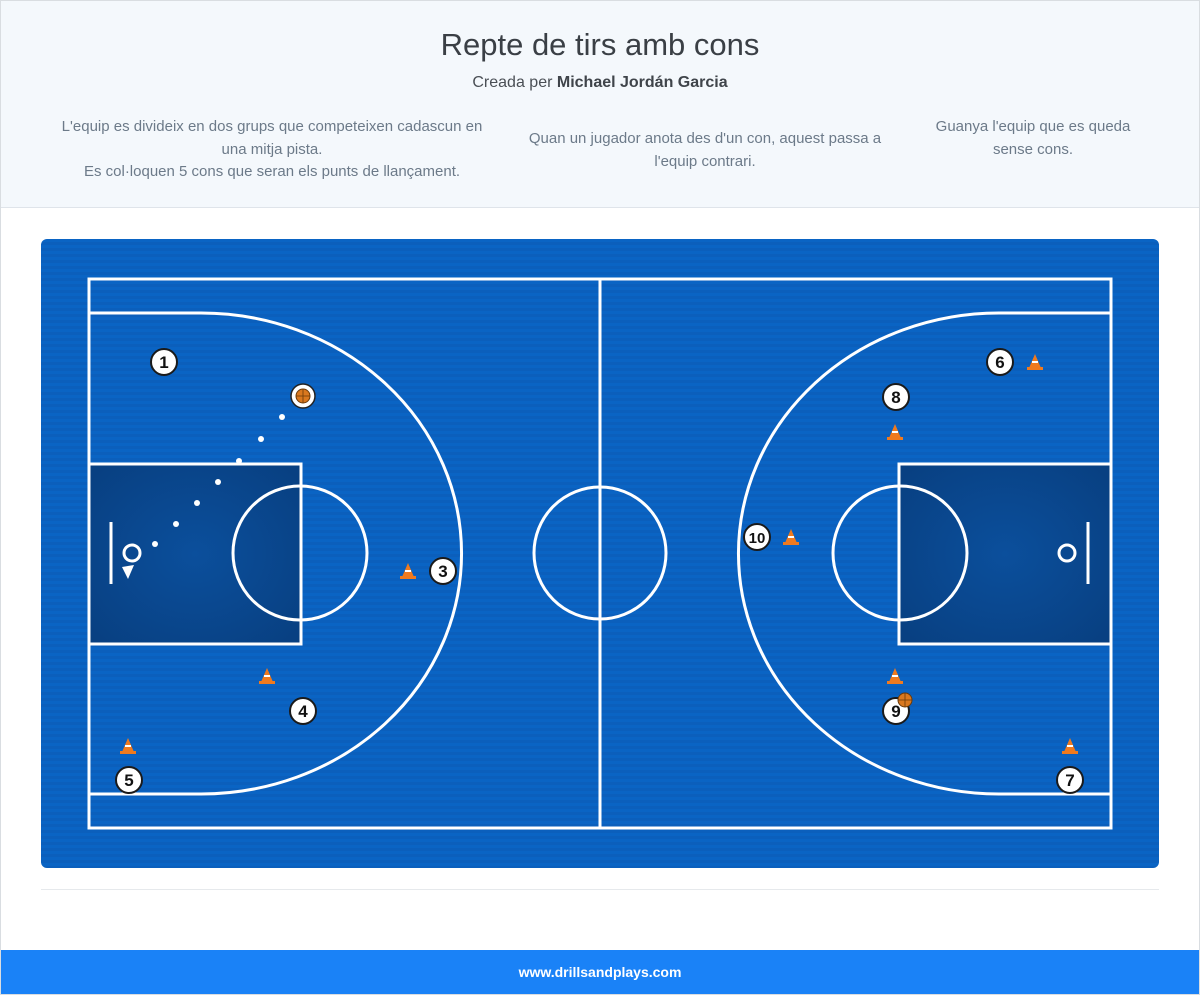  What do you see at coordinates (1033, 149) in the screenshot?
I see `description-line: sense cons.` at bounding box center [1033, 149].